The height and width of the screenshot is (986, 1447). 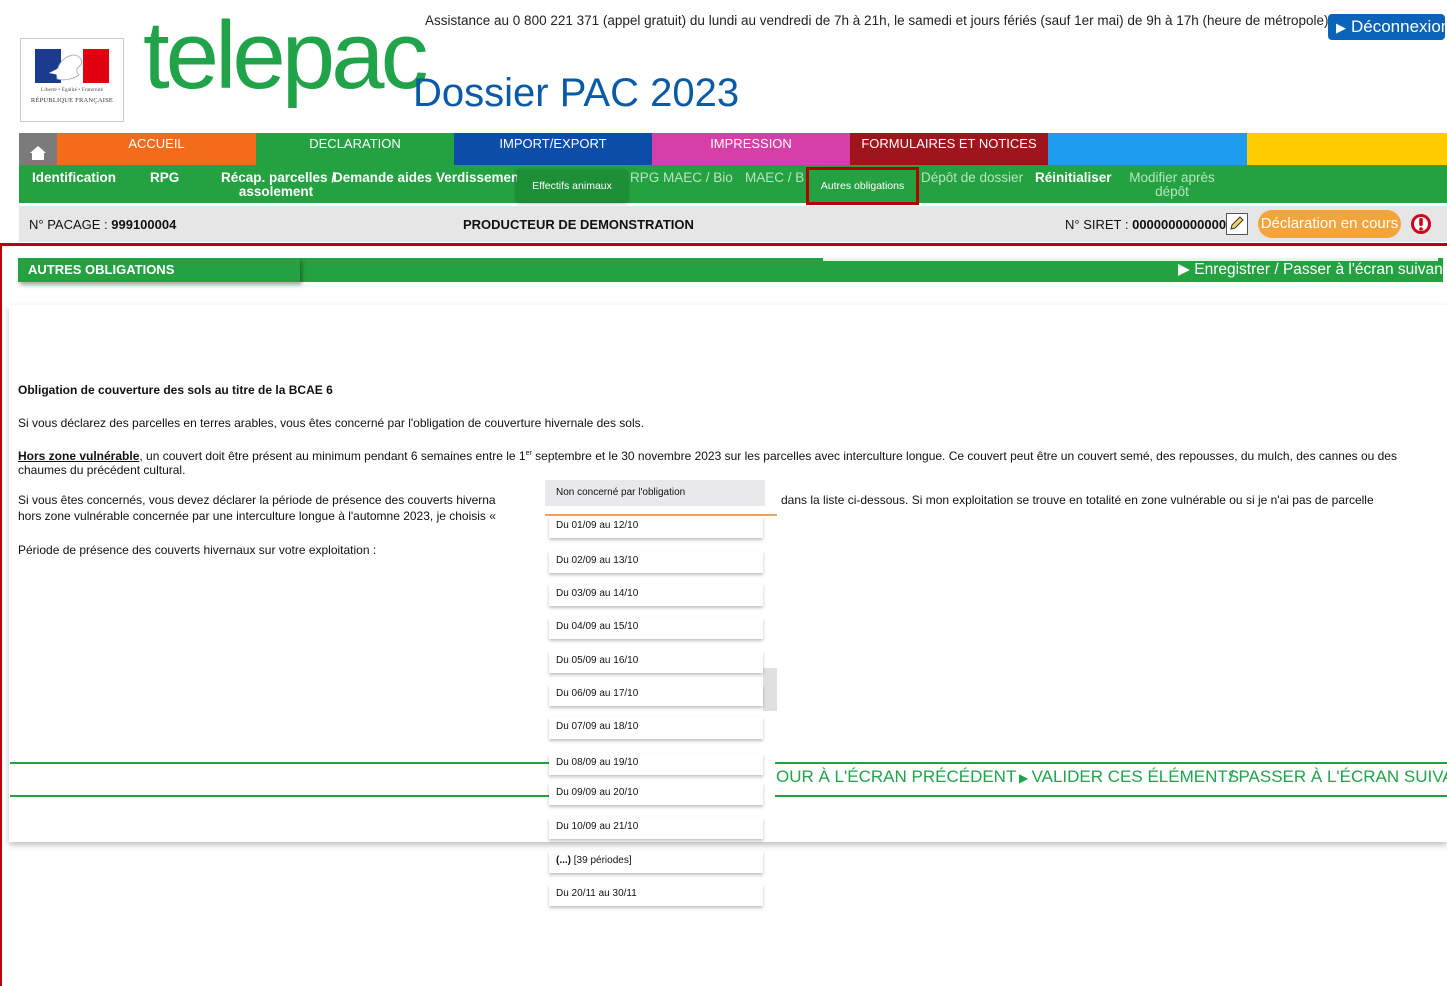 What do you see at coordinates (382, 178) in the screenshot?
I see `subnav-demande-aides: Demande aides` at bounding box center [382, 178].